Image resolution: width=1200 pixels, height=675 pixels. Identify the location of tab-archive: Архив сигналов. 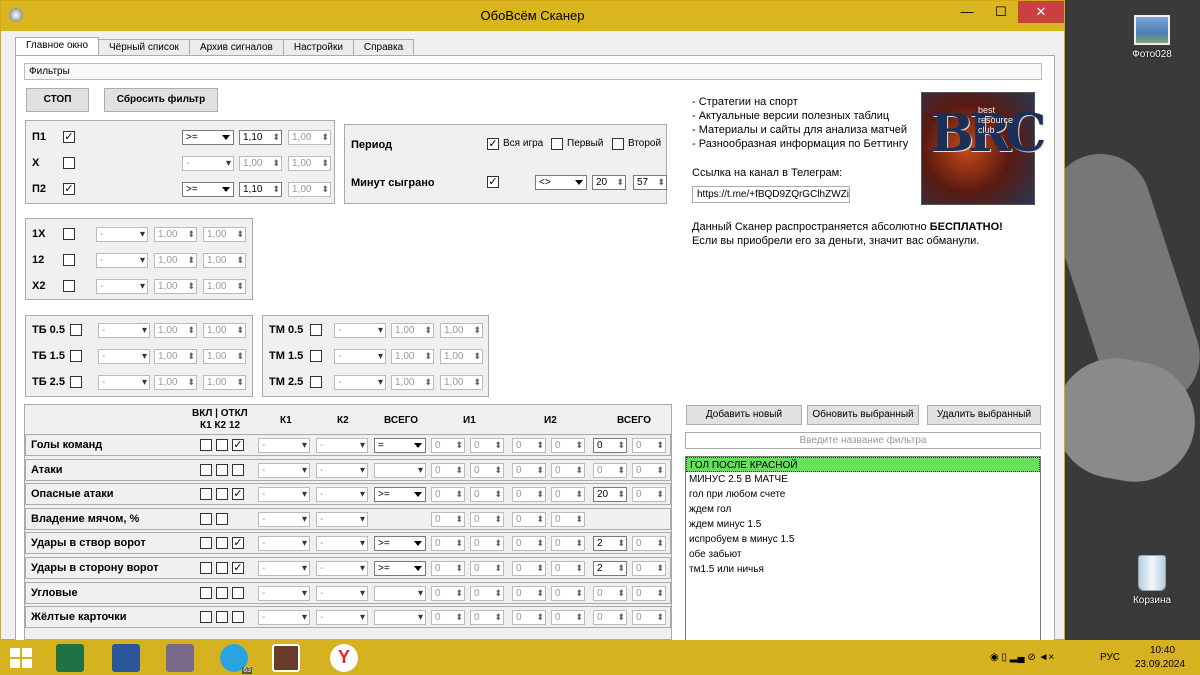
(236, 47).